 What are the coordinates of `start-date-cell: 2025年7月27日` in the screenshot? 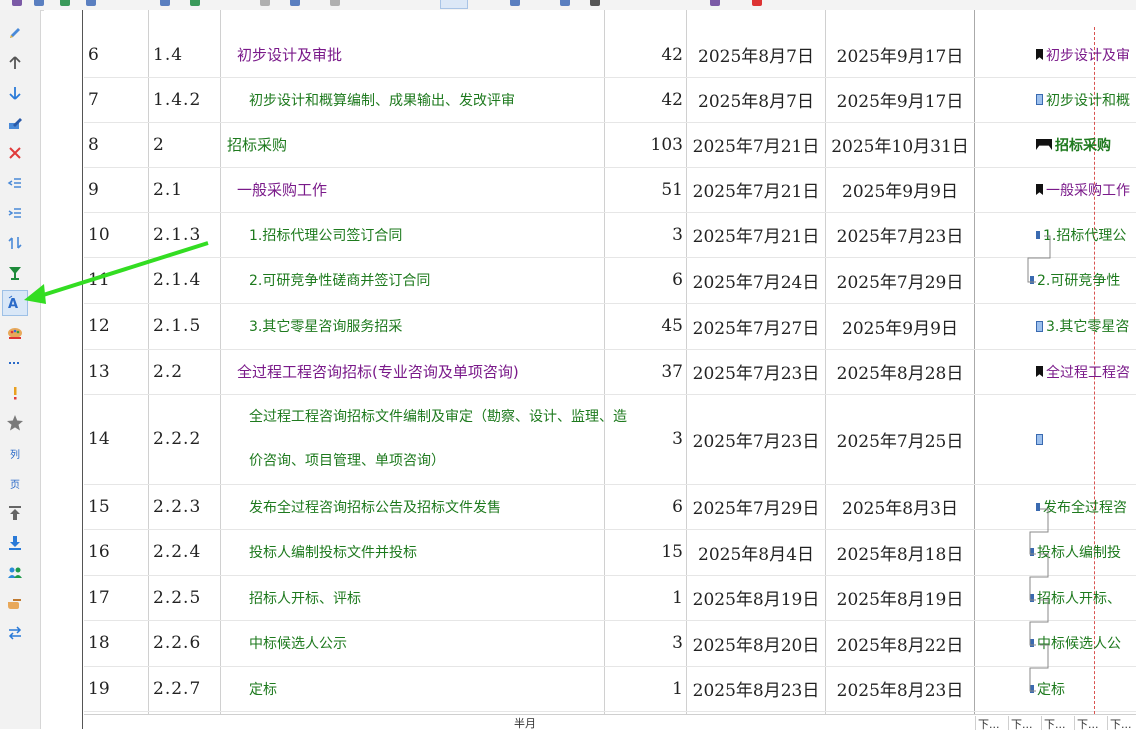 It's located at (756, 326).